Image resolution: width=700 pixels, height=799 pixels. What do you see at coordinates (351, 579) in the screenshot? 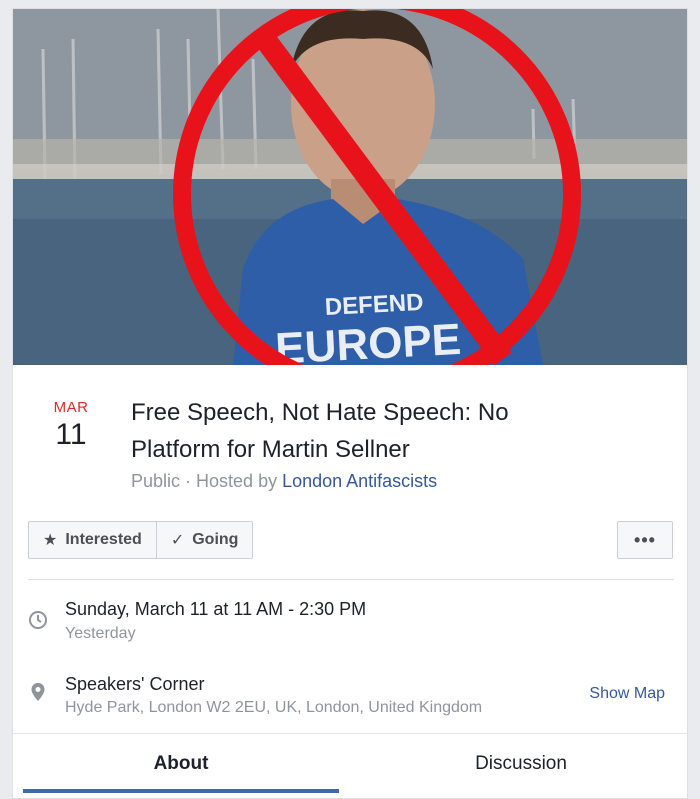
I see `divider` at bounding box center [351, 579].